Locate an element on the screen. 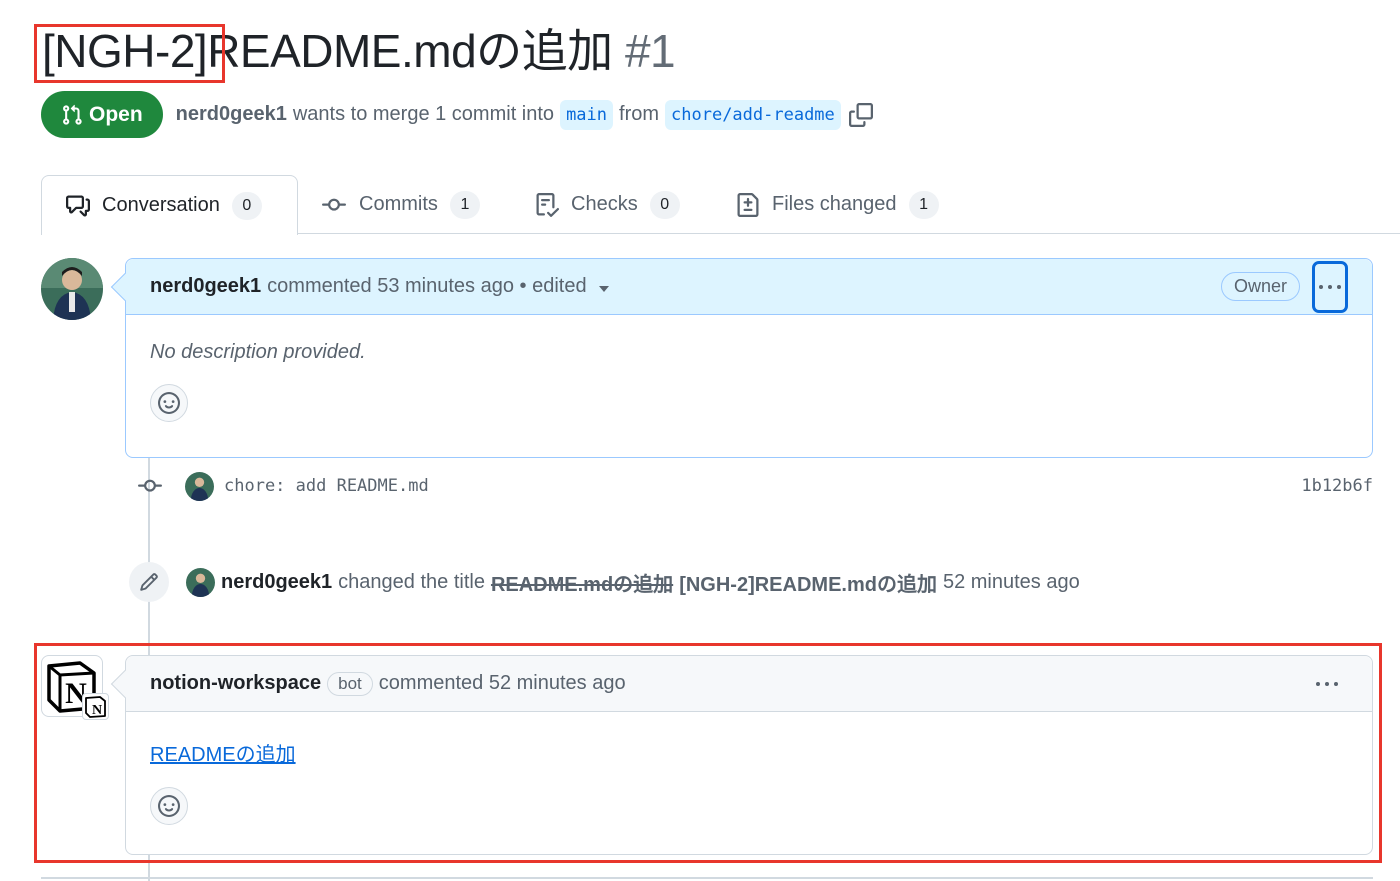 The image size is (1400, 881). from-text: from is located at coordinates (639, 114).